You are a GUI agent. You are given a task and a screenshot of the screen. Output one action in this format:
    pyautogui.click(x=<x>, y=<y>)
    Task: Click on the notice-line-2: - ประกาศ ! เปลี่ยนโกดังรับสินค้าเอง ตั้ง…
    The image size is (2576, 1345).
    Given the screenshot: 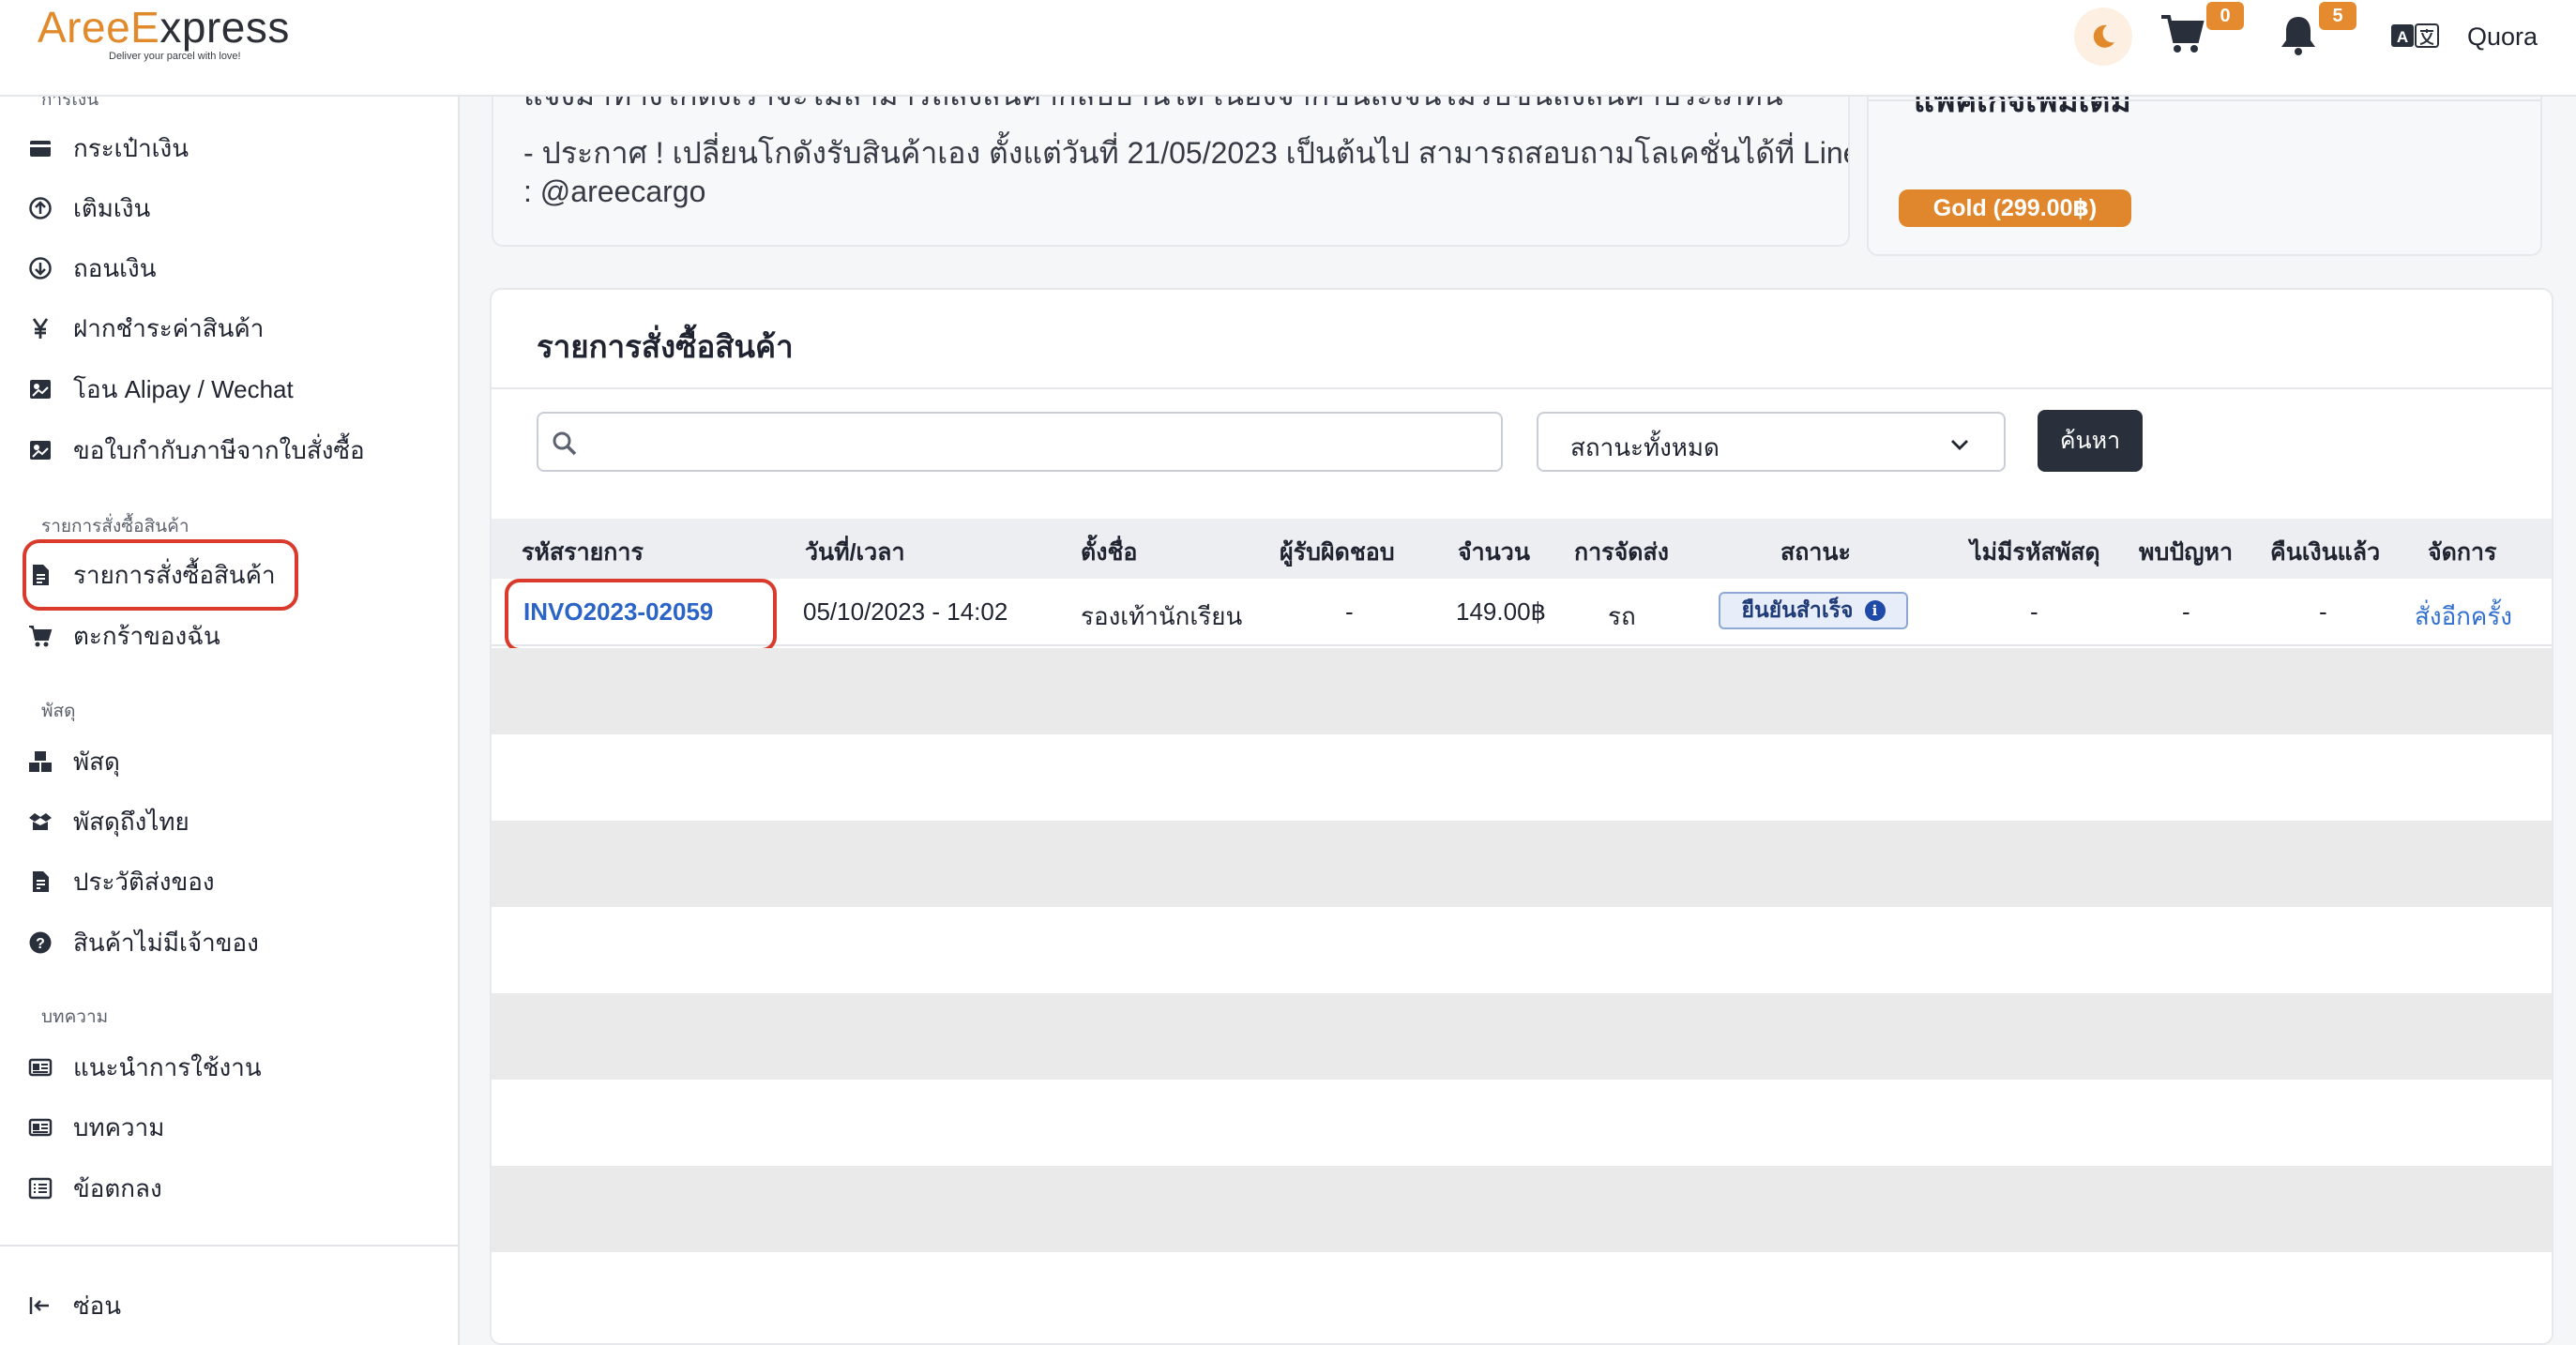 What is the action you would take?
    pyautogui.click(x=1186, y=153)
    